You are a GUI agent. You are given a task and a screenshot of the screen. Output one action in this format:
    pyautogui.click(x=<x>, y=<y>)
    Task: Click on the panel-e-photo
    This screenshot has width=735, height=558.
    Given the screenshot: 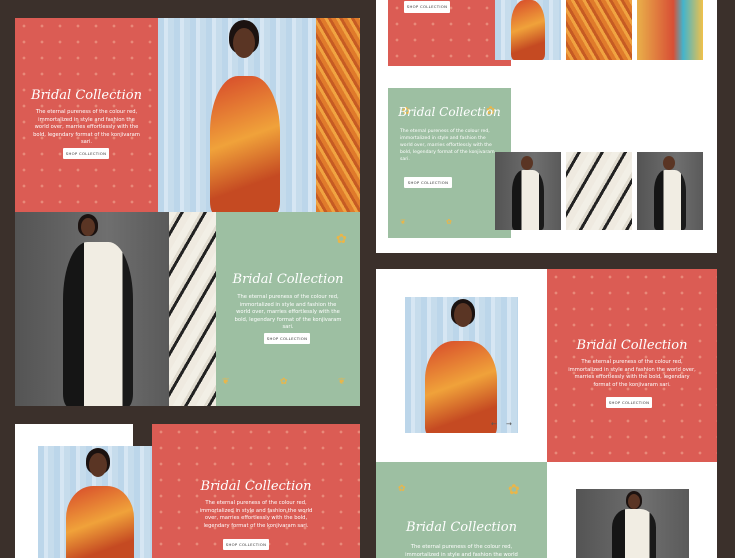 What is the action you would take?
    pyautogui.click(x=461, y=365)
    